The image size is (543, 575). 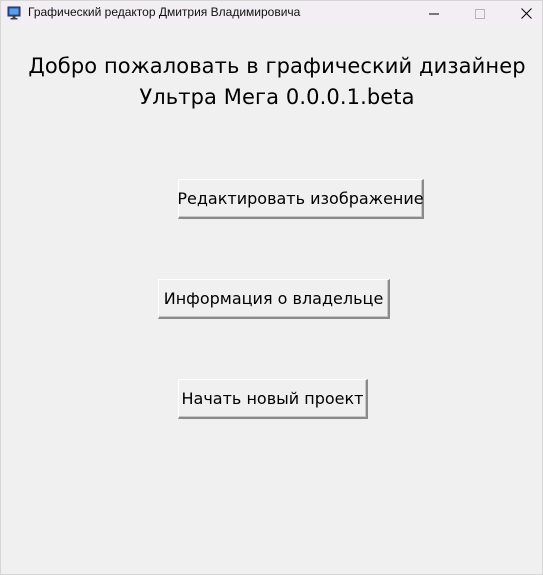 I want to click on maximize-icon, so click(x=480, y=13).